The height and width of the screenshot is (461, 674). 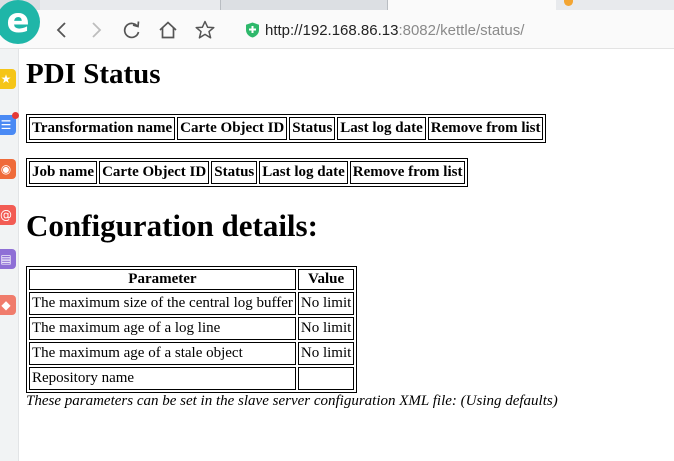 I want to click on back-arrow-icon, so click(x=61, y=30).